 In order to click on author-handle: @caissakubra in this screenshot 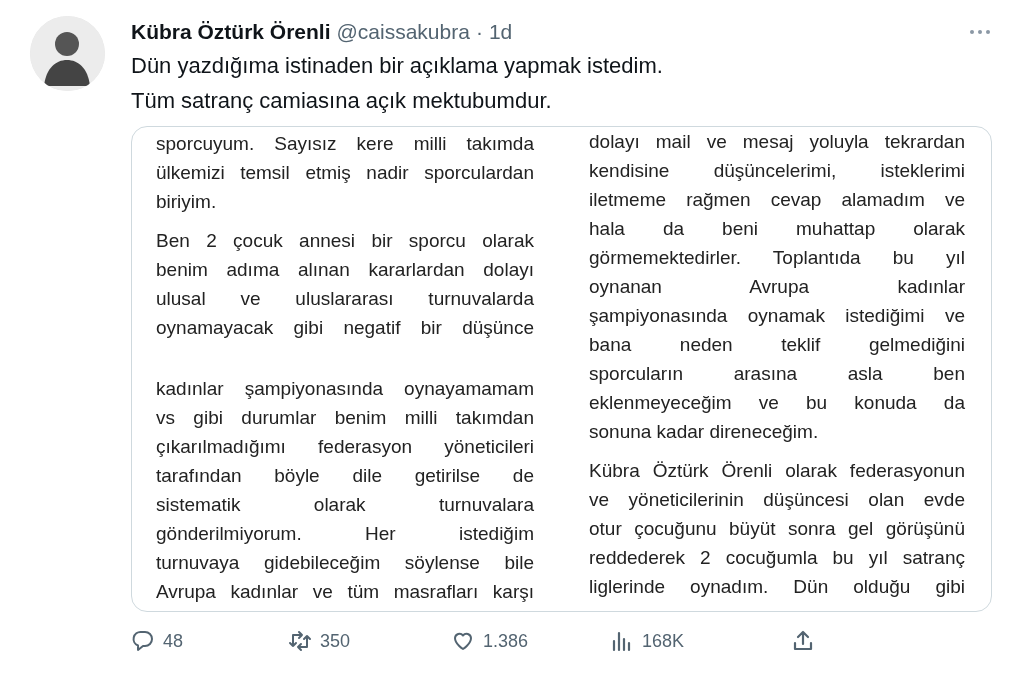, I will do `click(403, 32)`.